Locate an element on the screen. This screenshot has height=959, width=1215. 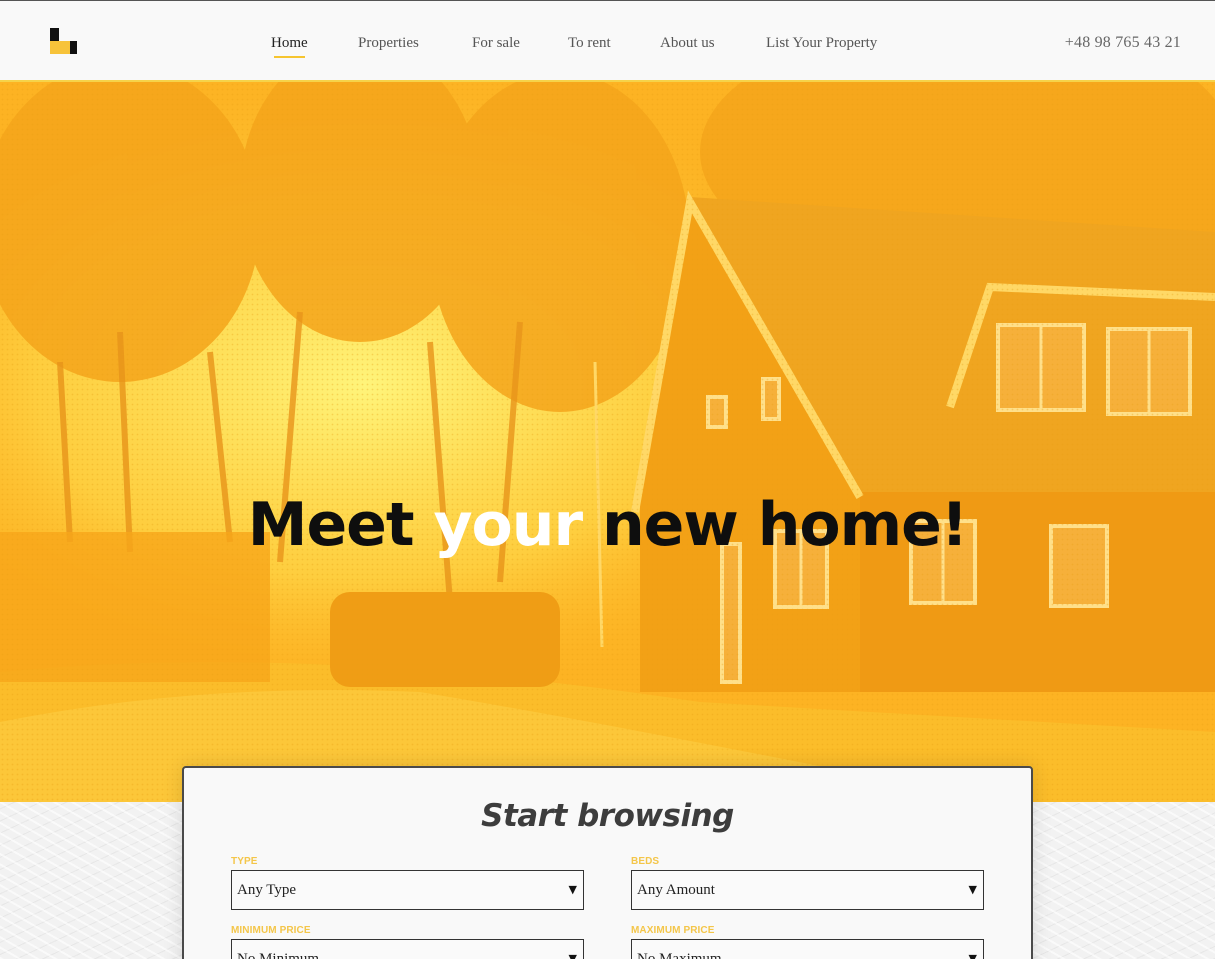
nav-properties: Properties is located at coordinates (388, 43).